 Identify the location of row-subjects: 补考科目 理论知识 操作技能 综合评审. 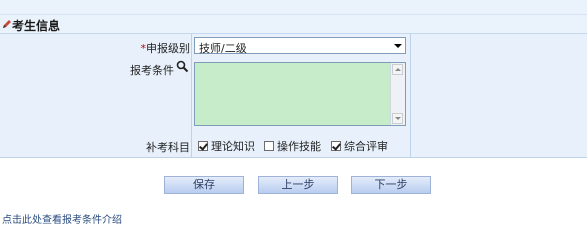
(293, 144).